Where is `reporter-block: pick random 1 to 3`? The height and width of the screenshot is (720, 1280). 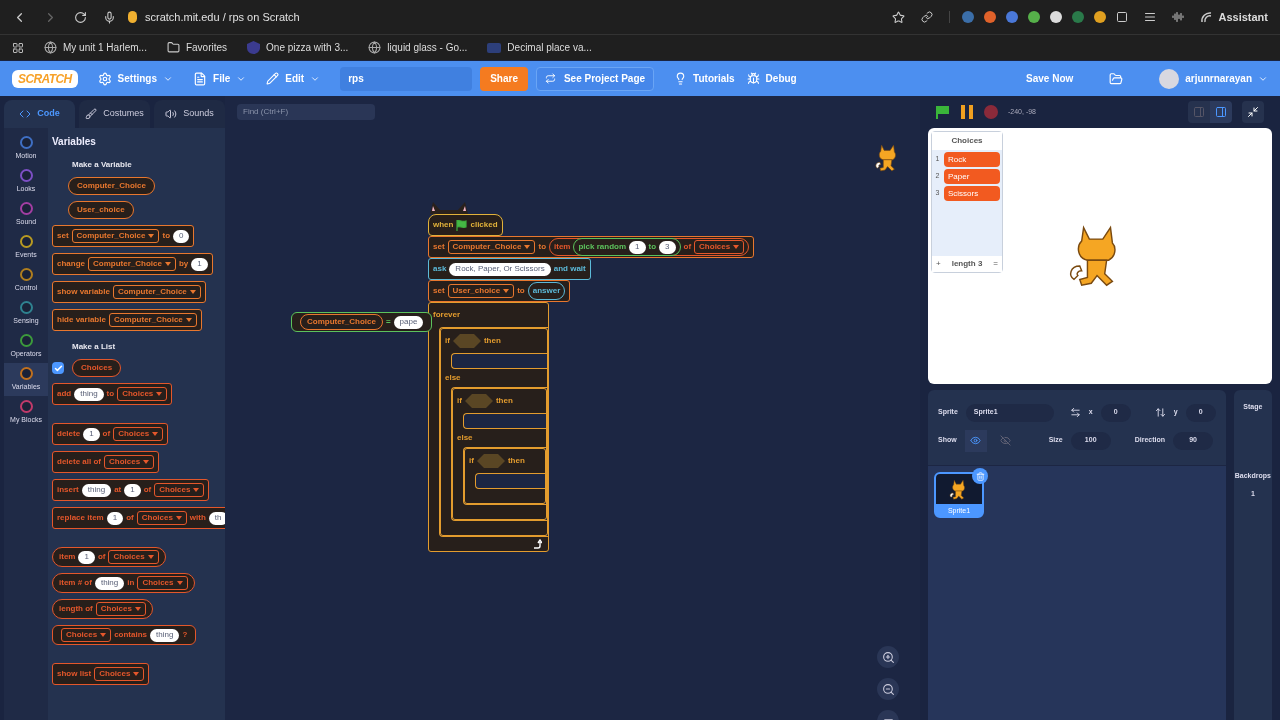
reporter-block: pick random 1 to 3 is located at coordinates (627, 247).